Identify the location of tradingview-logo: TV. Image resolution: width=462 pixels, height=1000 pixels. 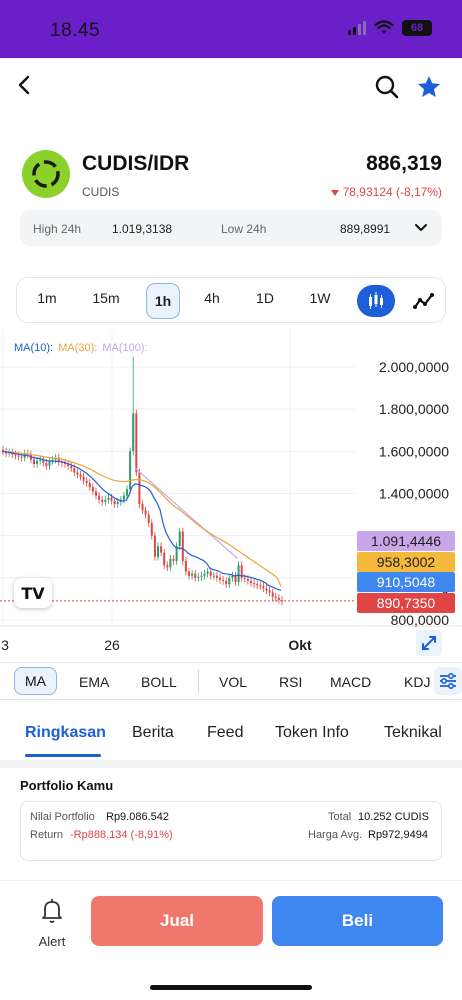
(33, 593).